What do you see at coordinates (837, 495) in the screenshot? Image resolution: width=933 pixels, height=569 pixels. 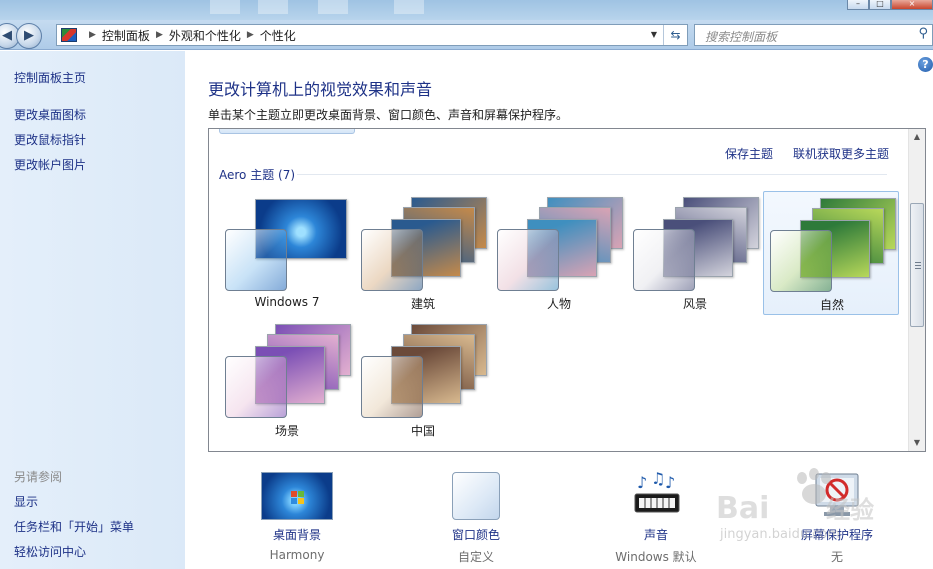 I see `screensaver-icon` at bounding box center [837, 495].